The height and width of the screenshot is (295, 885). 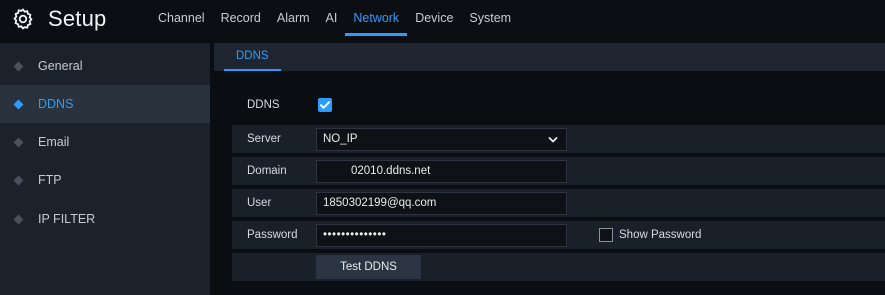 What do you see at coordinates (56, 104) in the screenshot?
I see `sidebar-item-label: DDNS` at bounding box center [56, 104].